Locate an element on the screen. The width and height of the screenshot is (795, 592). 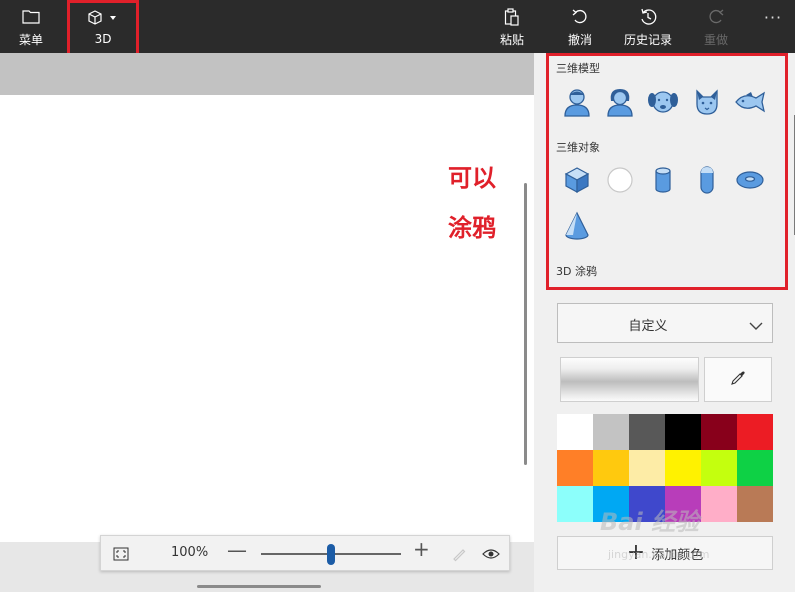
undo-label: 撤消 is located at coordinates (579, 39).